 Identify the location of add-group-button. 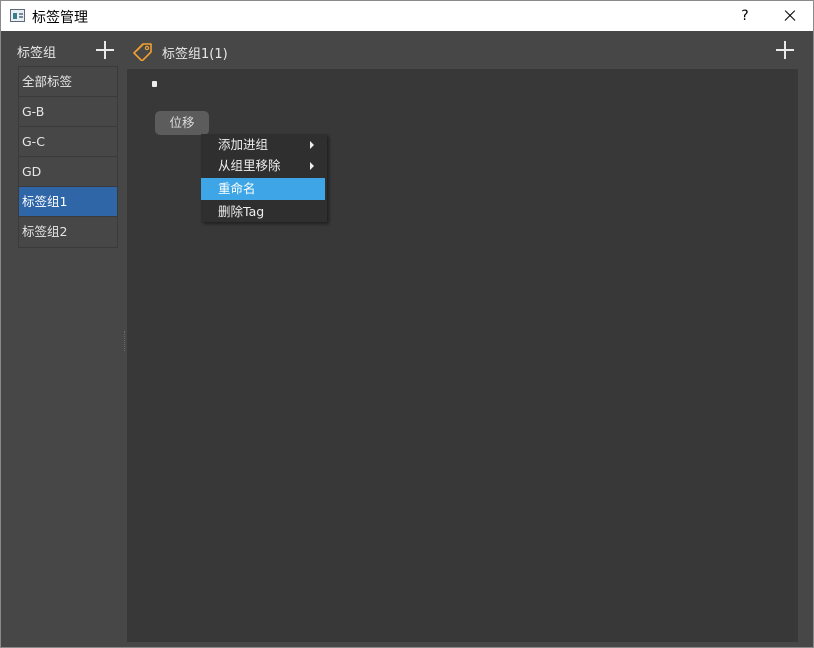
(105, 50).